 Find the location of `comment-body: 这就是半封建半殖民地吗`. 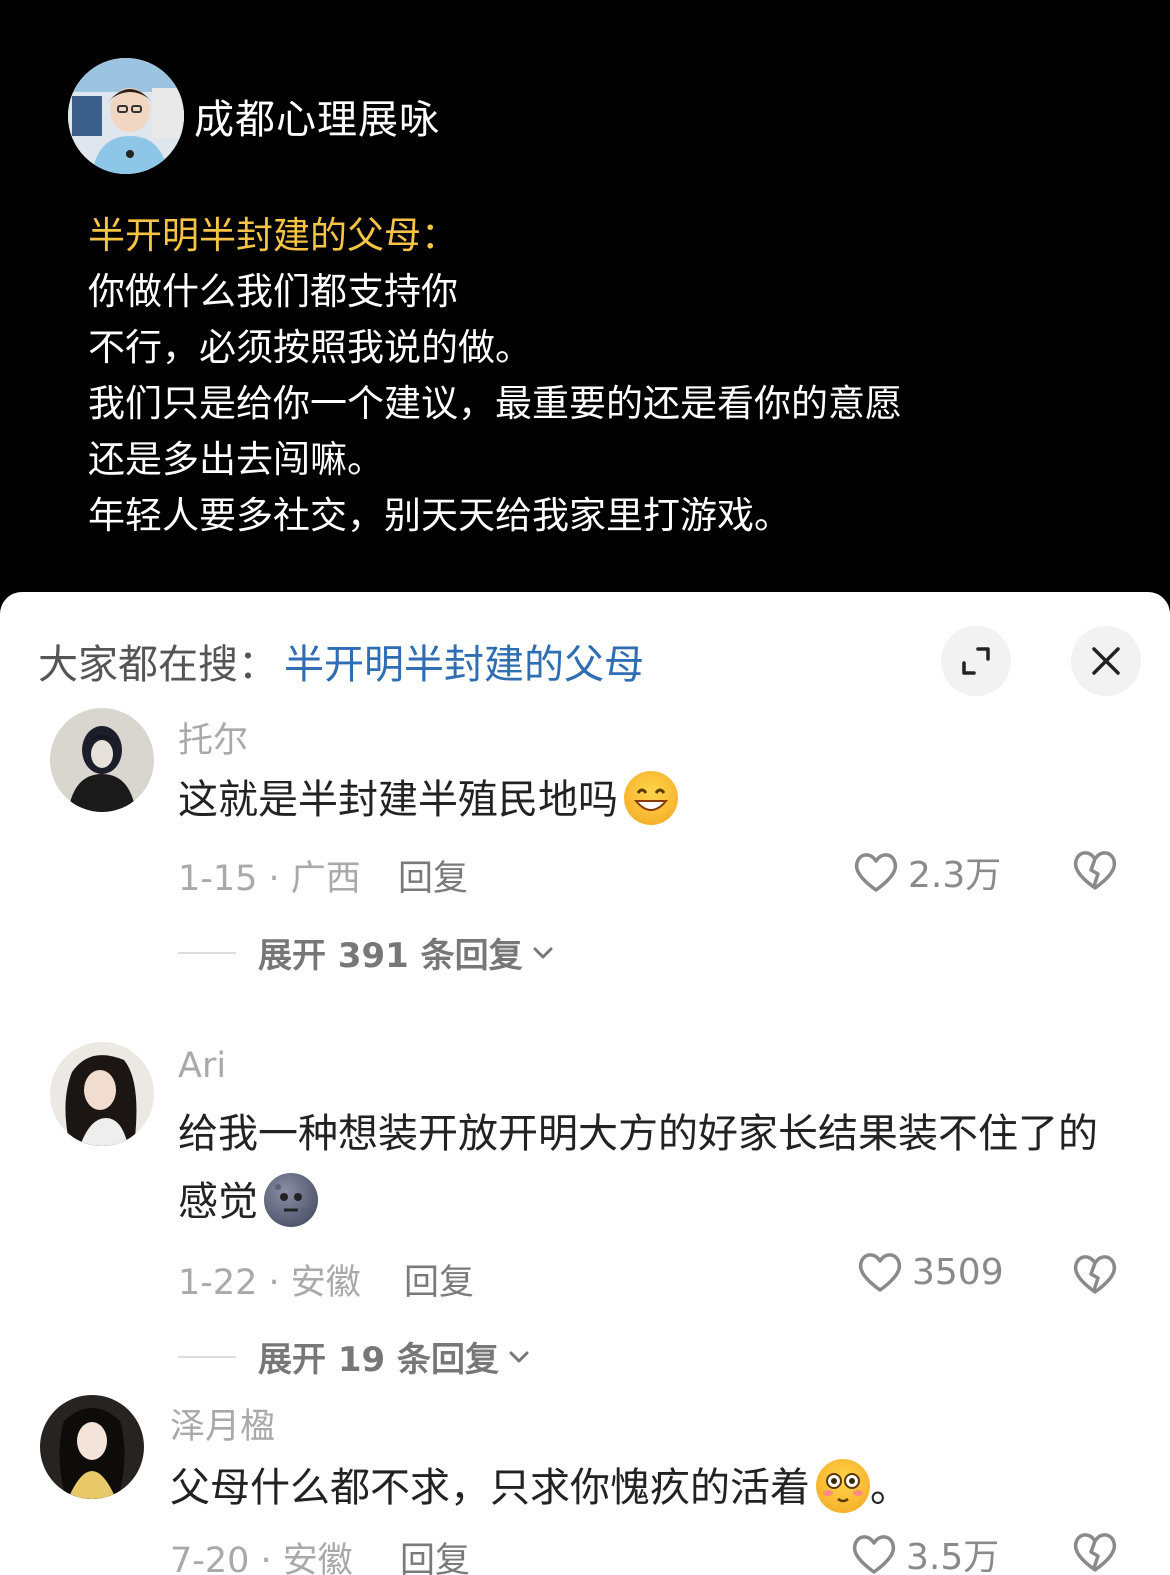

comment-body: 这就是半封建半殖民地吗 is located at coordinates (398, 800).